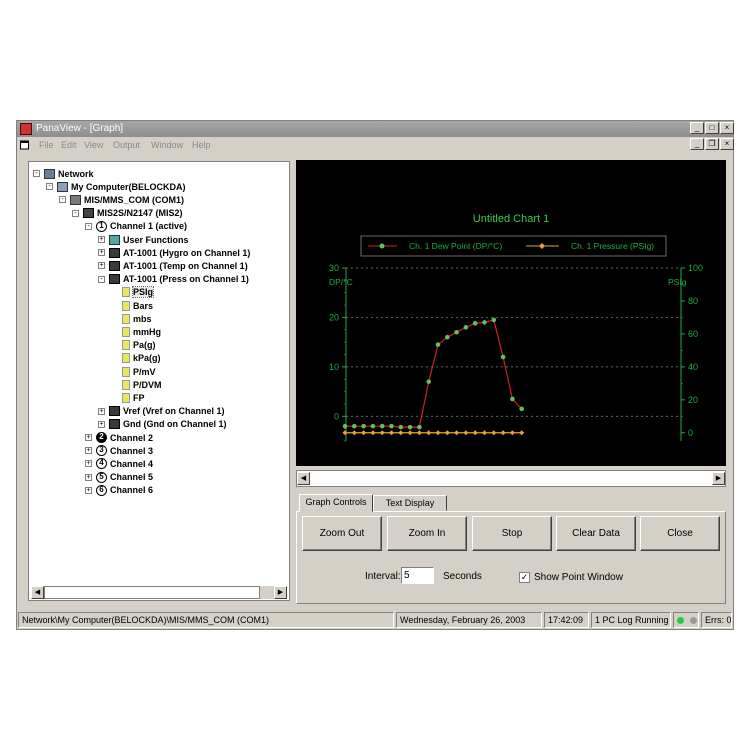  I want to click on interval-input: 5, so click(417, 575).